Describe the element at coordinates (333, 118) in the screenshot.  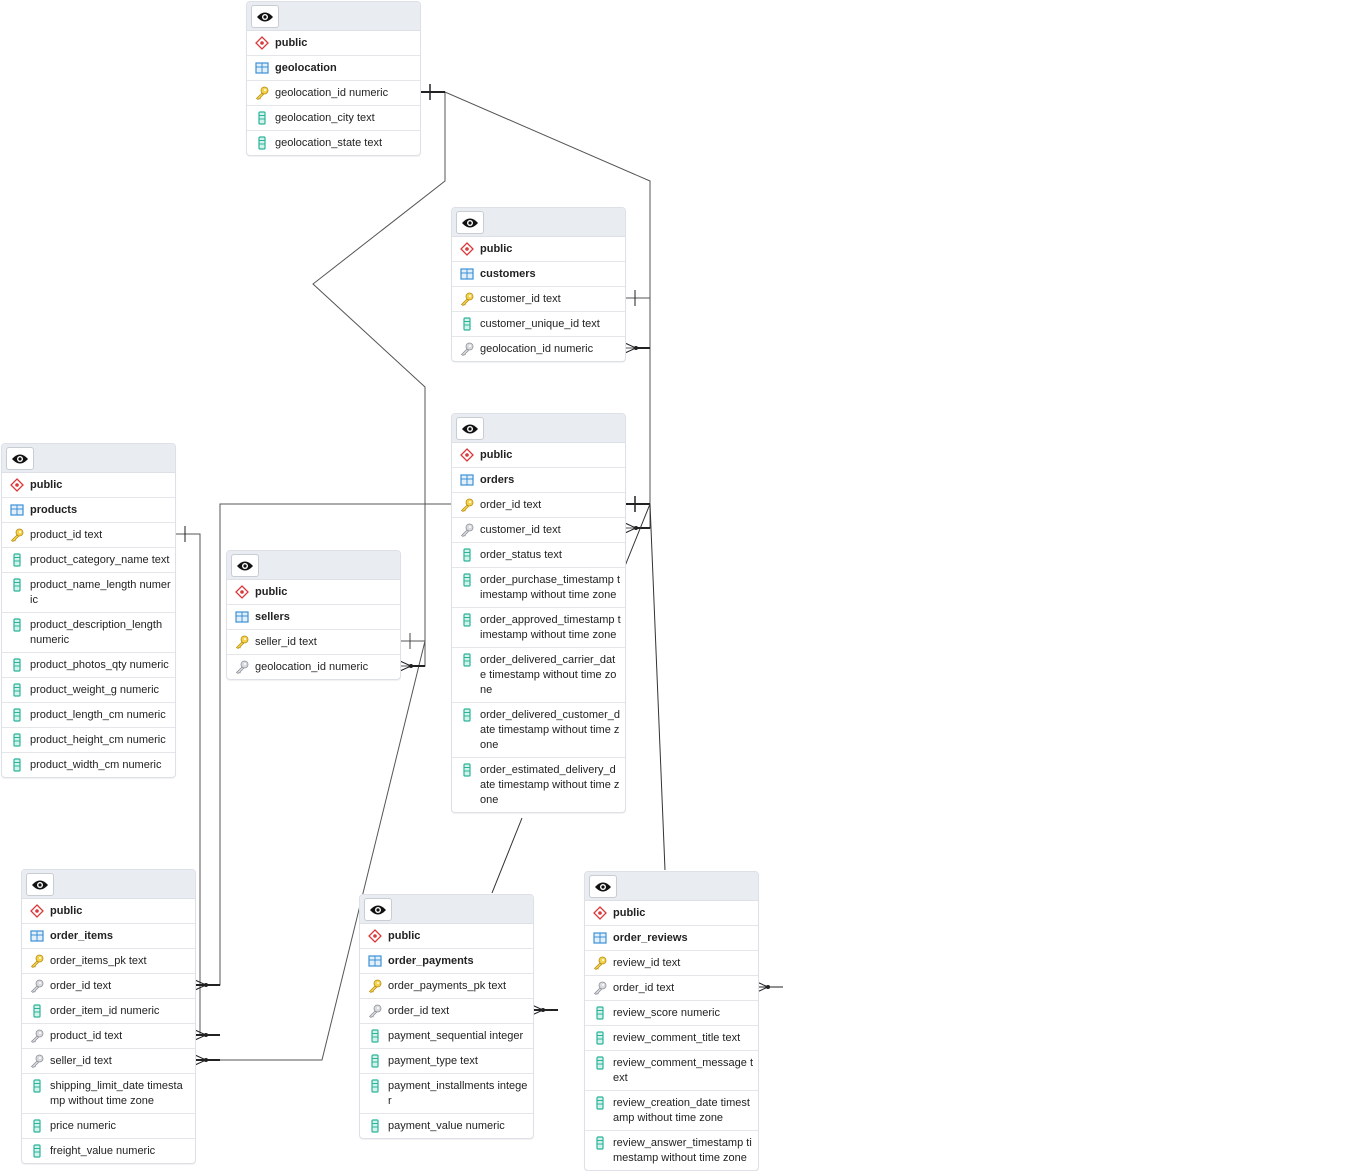
I see `column-row: geolocation_city text` at that location.